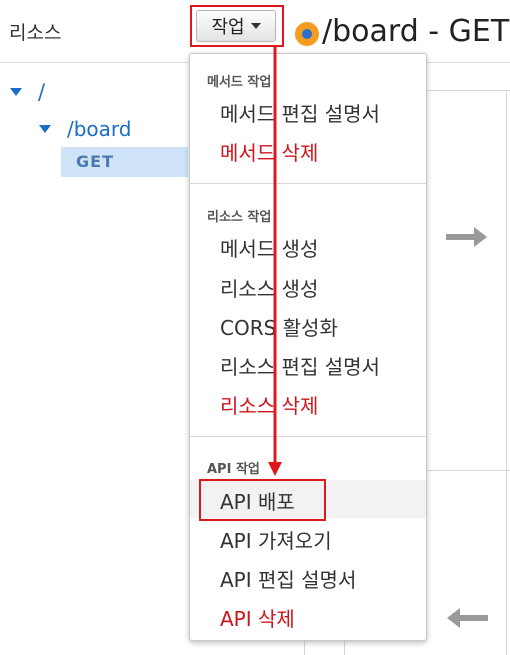 This screenshot has height=655, width=510. What do you see at coordinates (27, 92) in the screenshot?
I see `tree-node-root: /` at bounding box center [27, 92].